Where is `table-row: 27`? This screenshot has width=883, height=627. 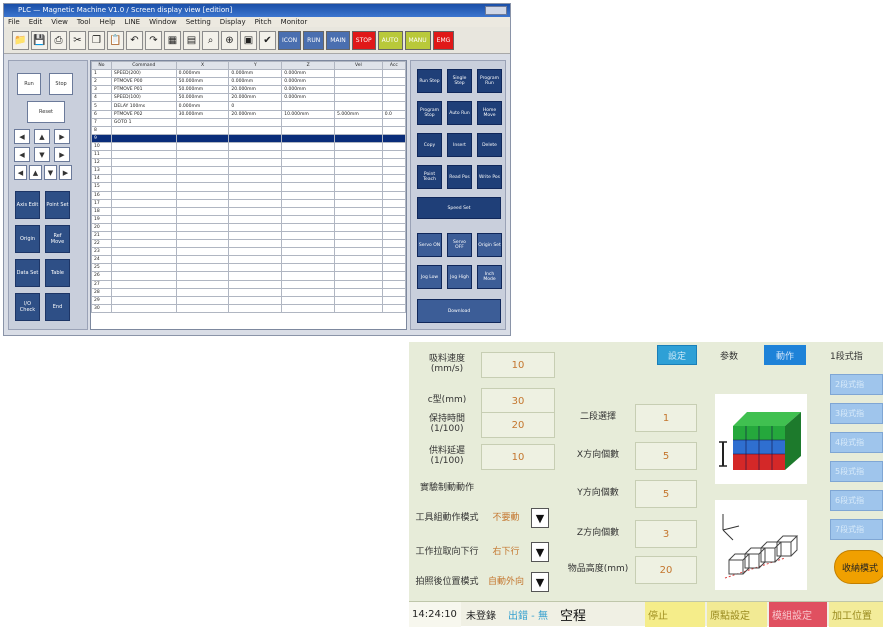 table-row: 27 is located at coordinates (248, 284).